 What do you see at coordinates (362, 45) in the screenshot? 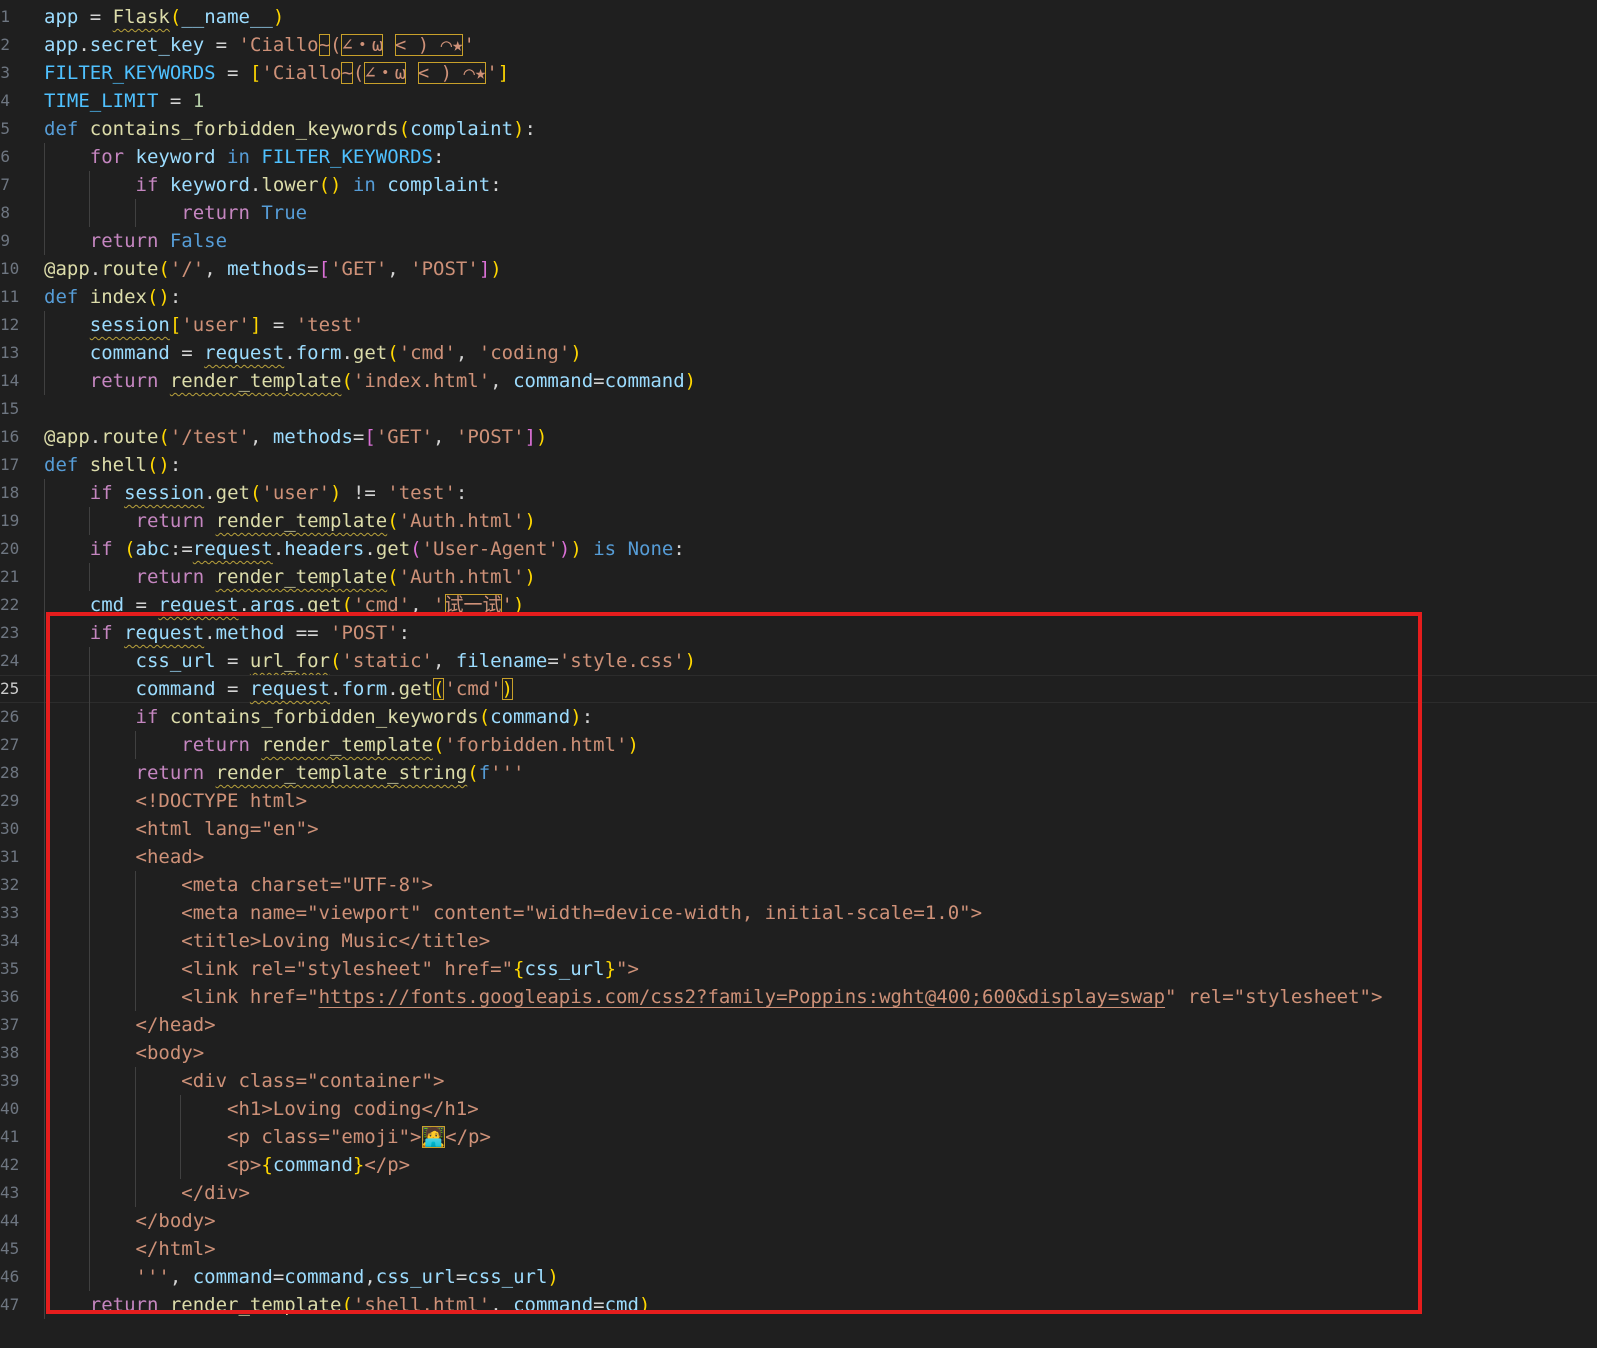
I see `code-token: ∠・ω` at bounding box center [362, 45].